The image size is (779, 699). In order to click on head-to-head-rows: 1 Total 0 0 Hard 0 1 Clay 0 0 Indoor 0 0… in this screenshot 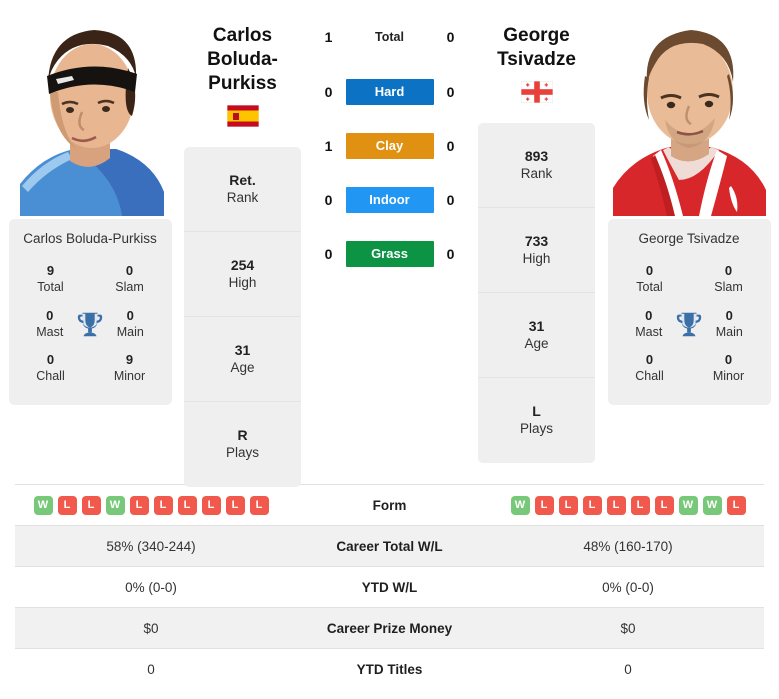, I will do `click(389, 135)`.